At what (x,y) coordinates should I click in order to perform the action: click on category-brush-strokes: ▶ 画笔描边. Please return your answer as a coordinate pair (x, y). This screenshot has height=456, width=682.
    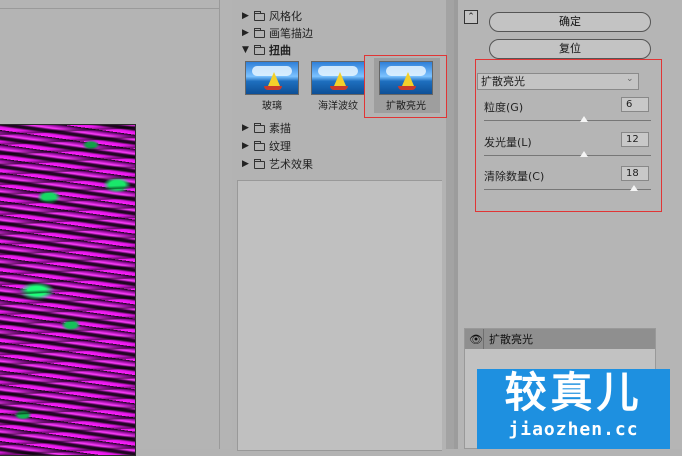
    Looking at the image, I should click on (277, 33).